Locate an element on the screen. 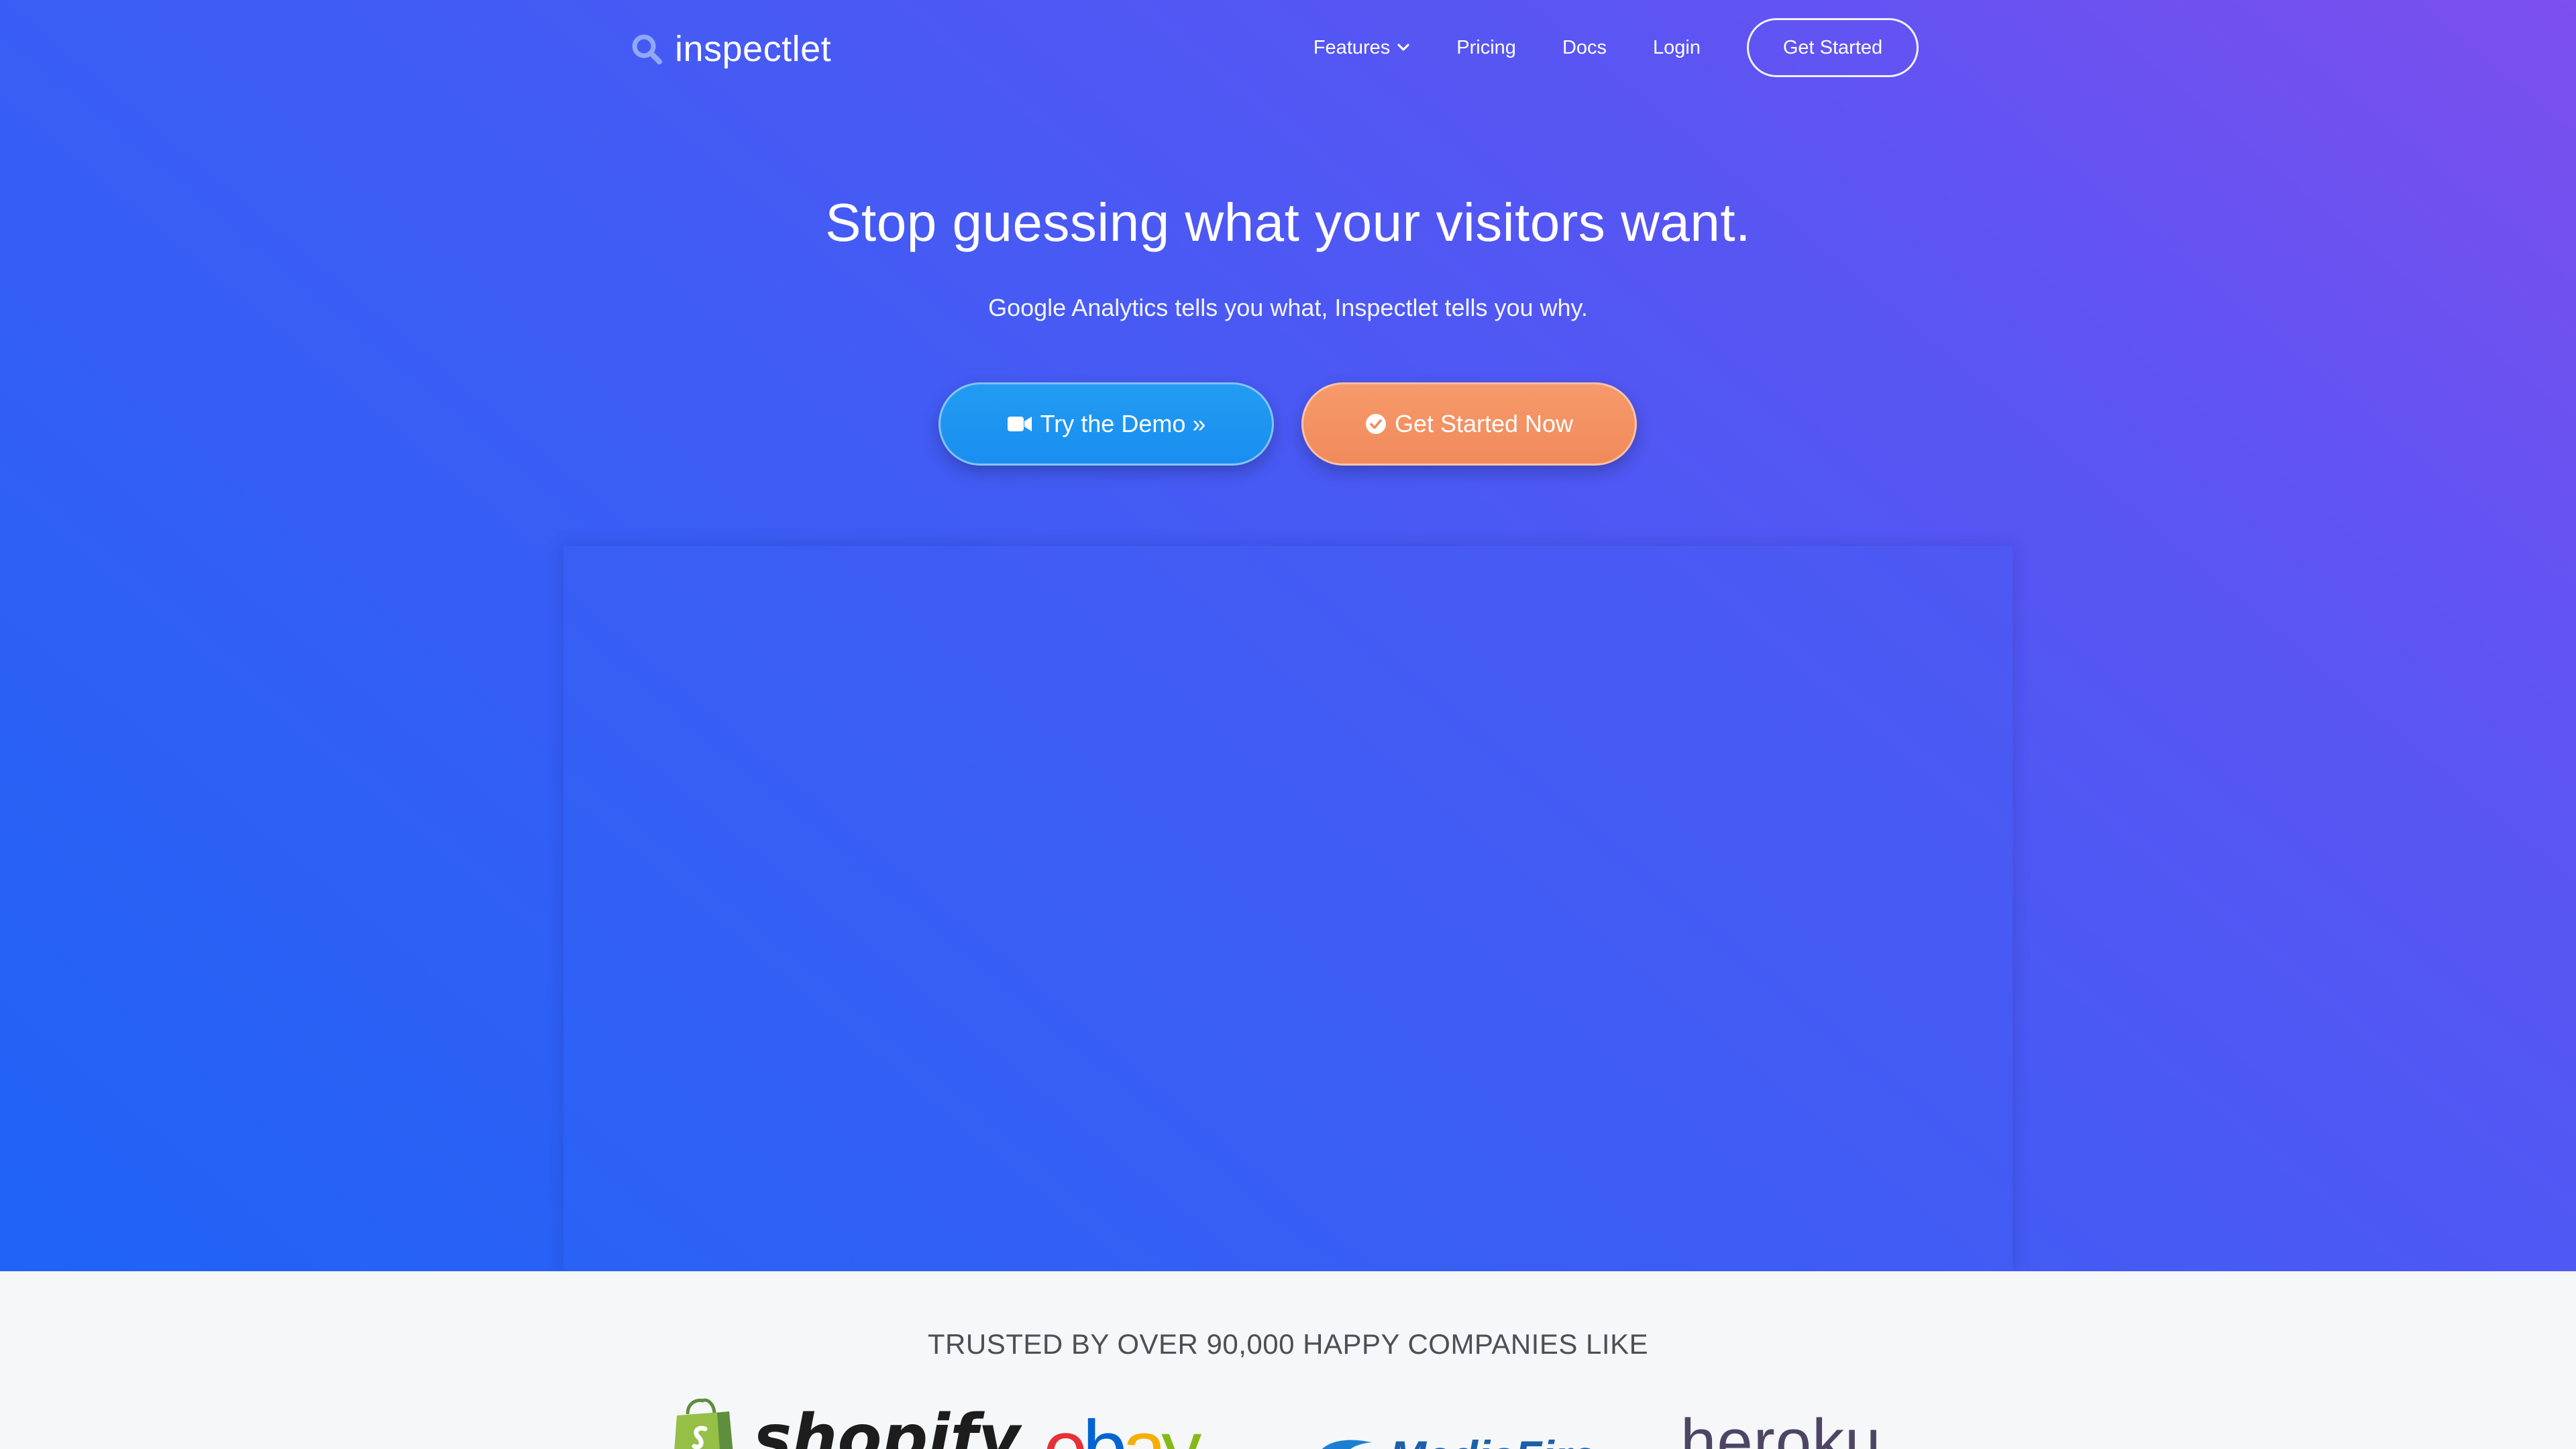 The height and width of the screenshot is (1449, 2576). ebay-letter-b: b is located at coordinates (1105, 1426).